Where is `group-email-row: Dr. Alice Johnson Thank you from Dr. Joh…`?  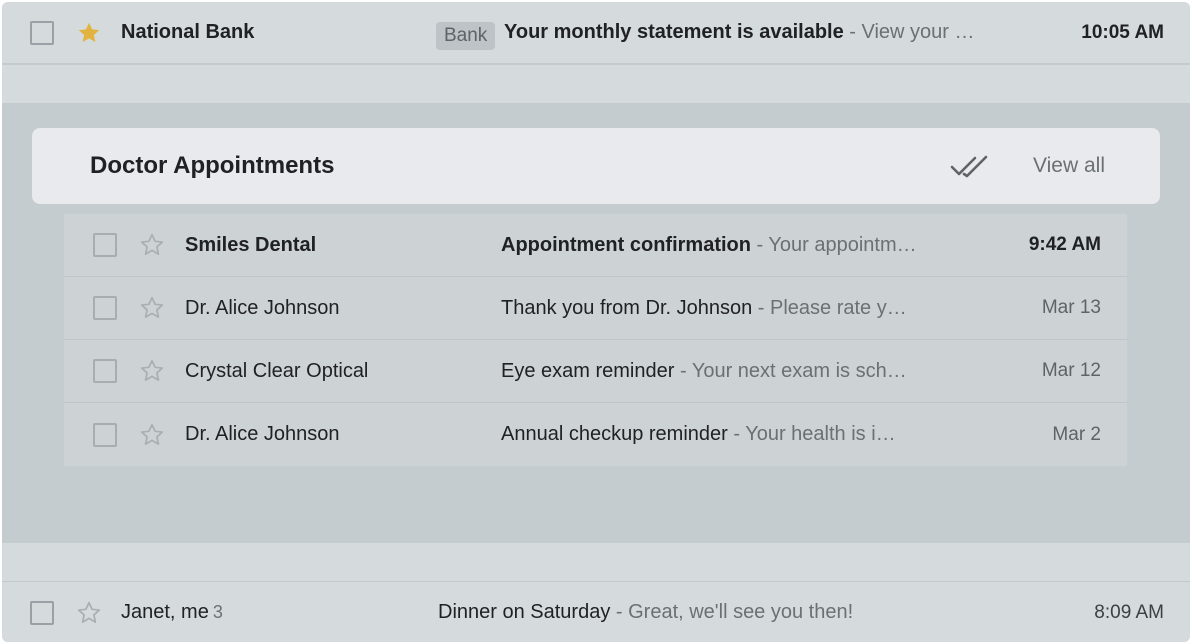 group-email-row: Dr. Alice Johnson Thank you from Dr. Joh… is located at coordinates (595, 308).